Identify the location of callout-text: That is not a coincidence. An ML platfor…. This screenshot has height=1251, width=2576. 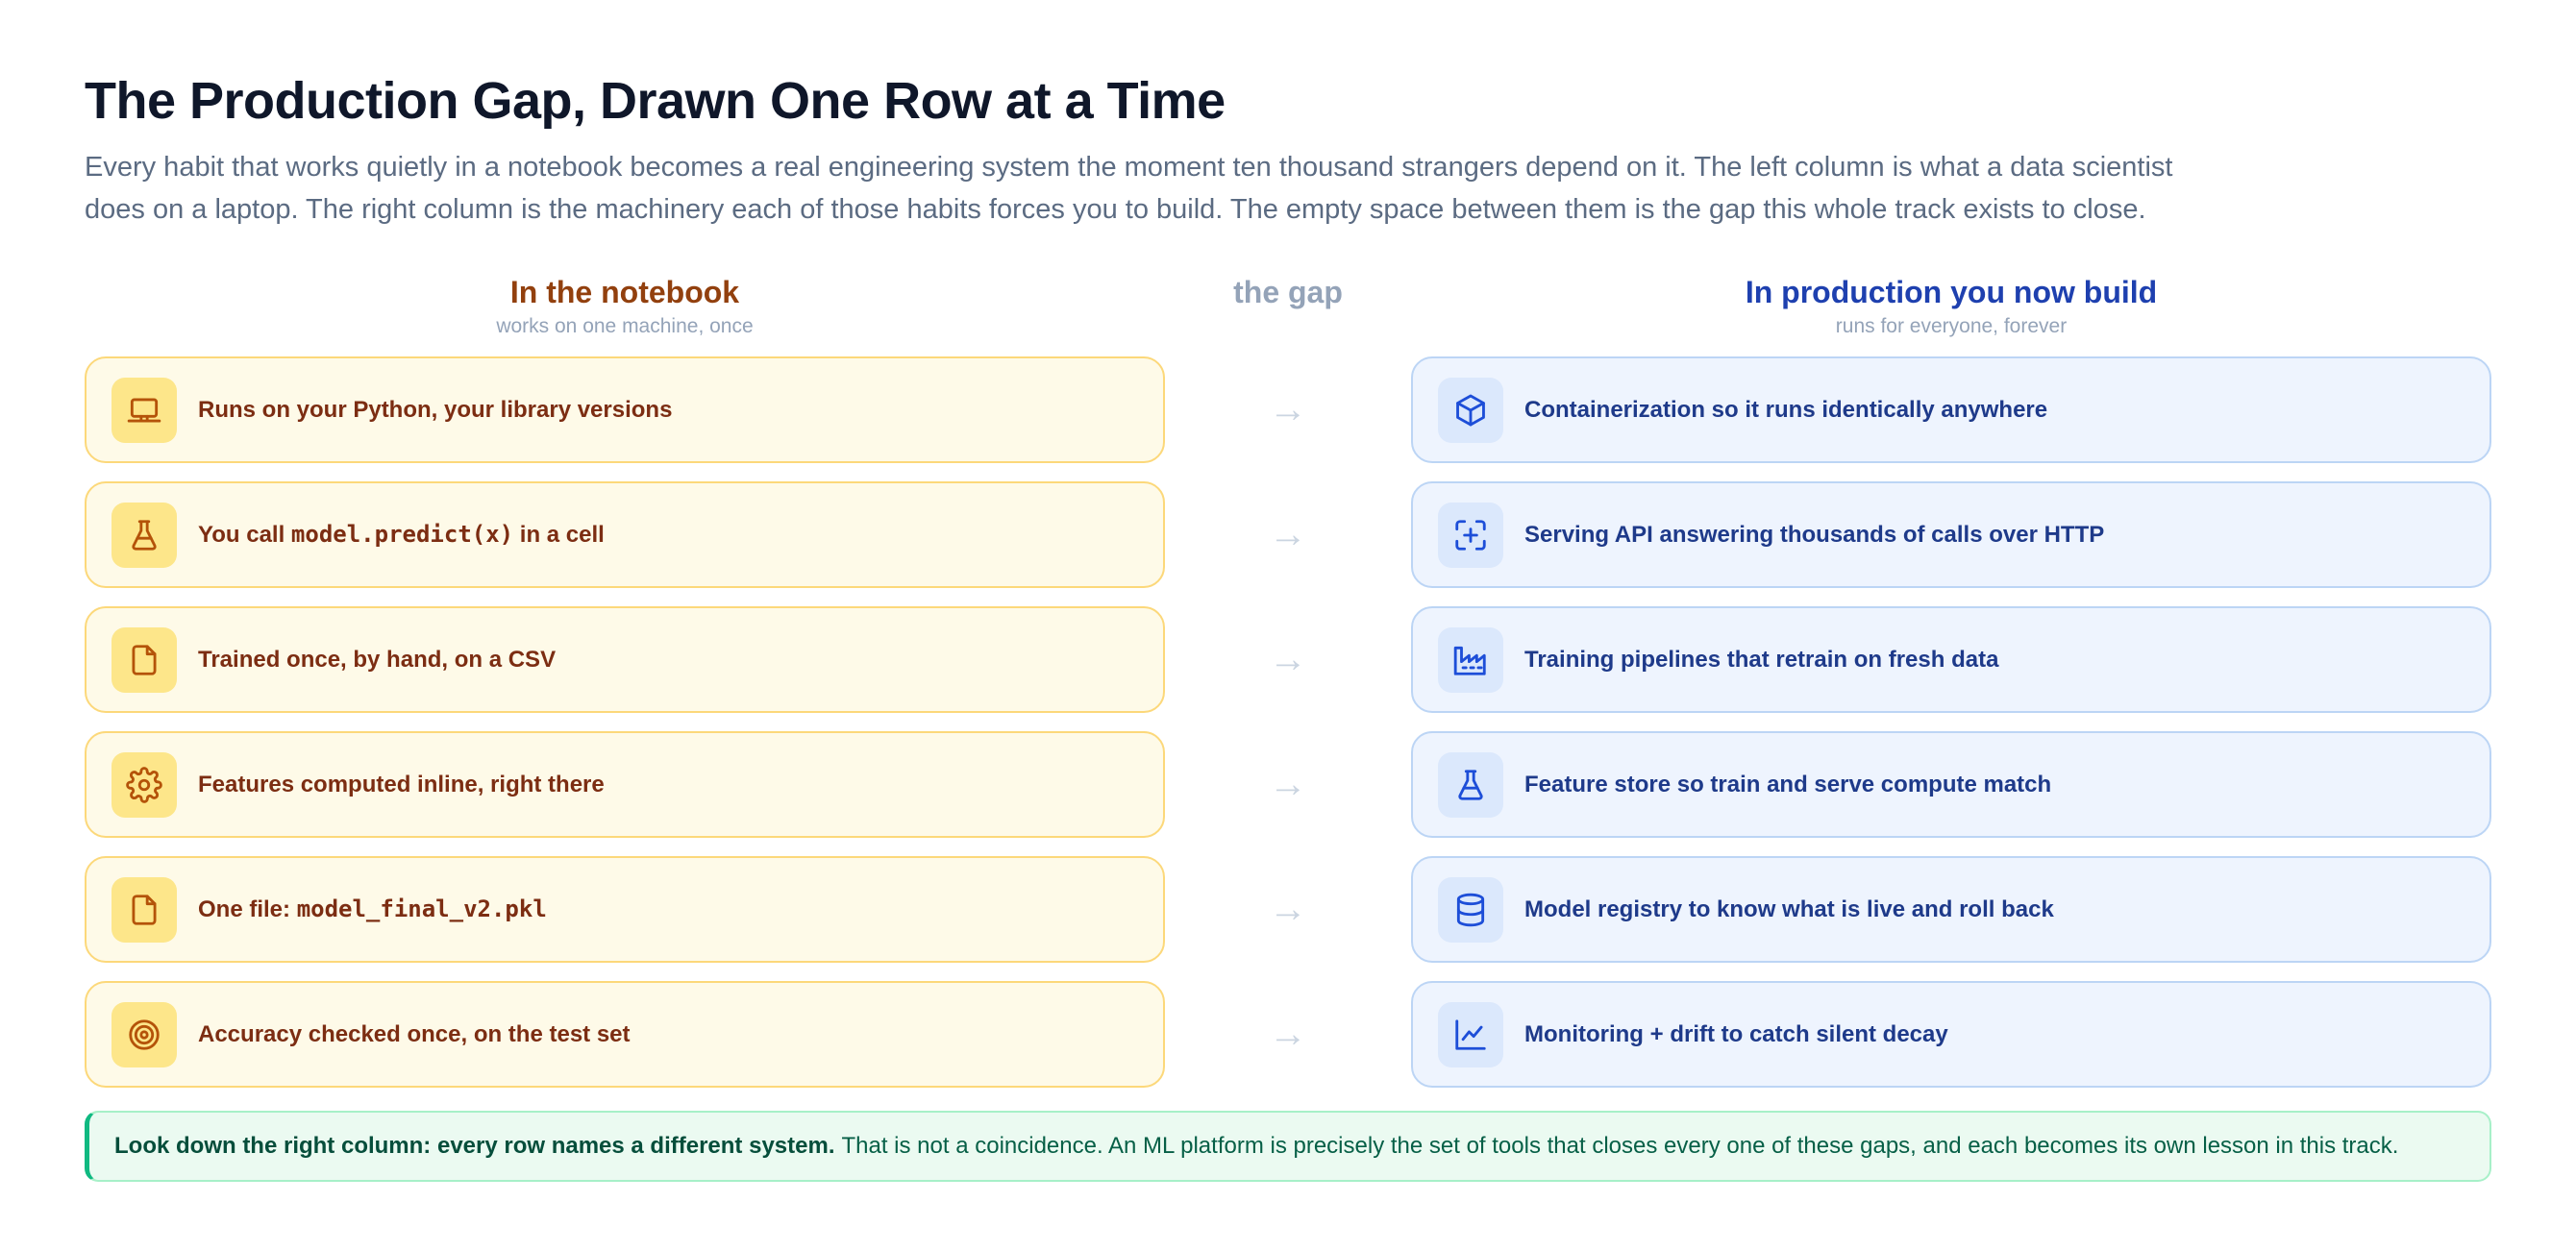
(1620, 1146).